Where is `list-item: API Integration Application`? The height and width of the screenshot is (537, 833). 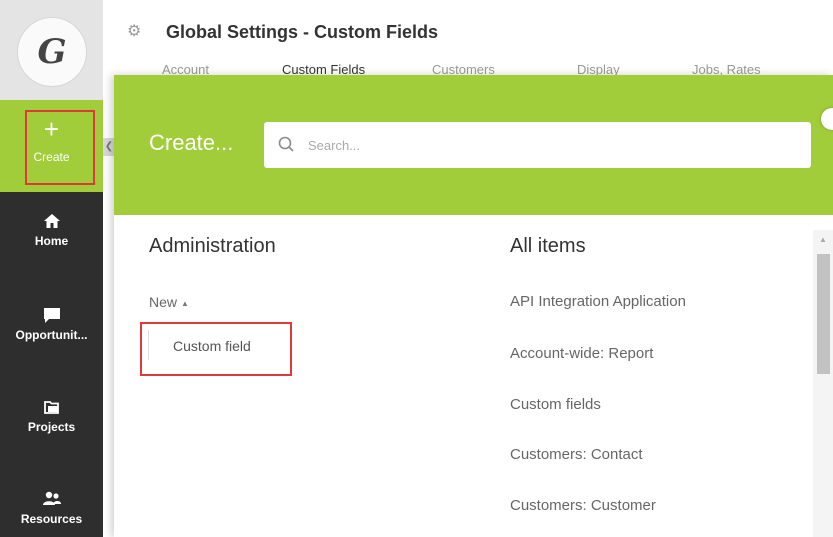
list-item: API Integration Application is located at coordinates (598, 301).